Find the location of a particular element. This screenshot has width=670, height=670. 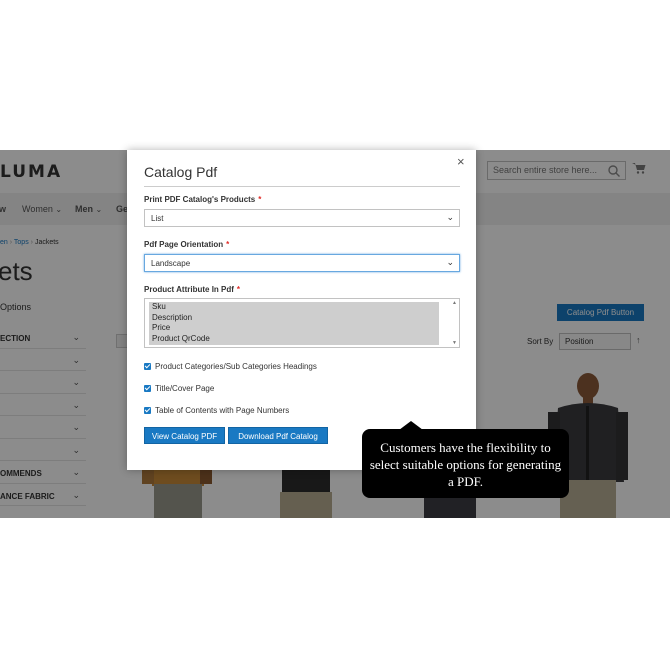

close-icon: × is located at coordinates (461, 161).